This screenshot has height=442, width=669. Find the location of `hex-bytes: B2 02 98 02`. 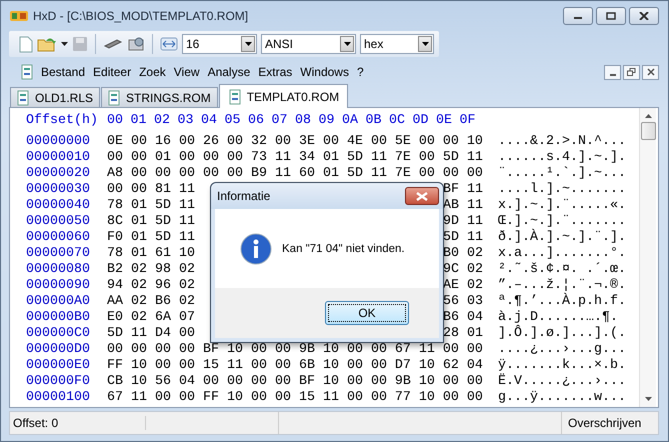

hex-bytes: B2 02 98 02 is located at coordinates (151, 270).